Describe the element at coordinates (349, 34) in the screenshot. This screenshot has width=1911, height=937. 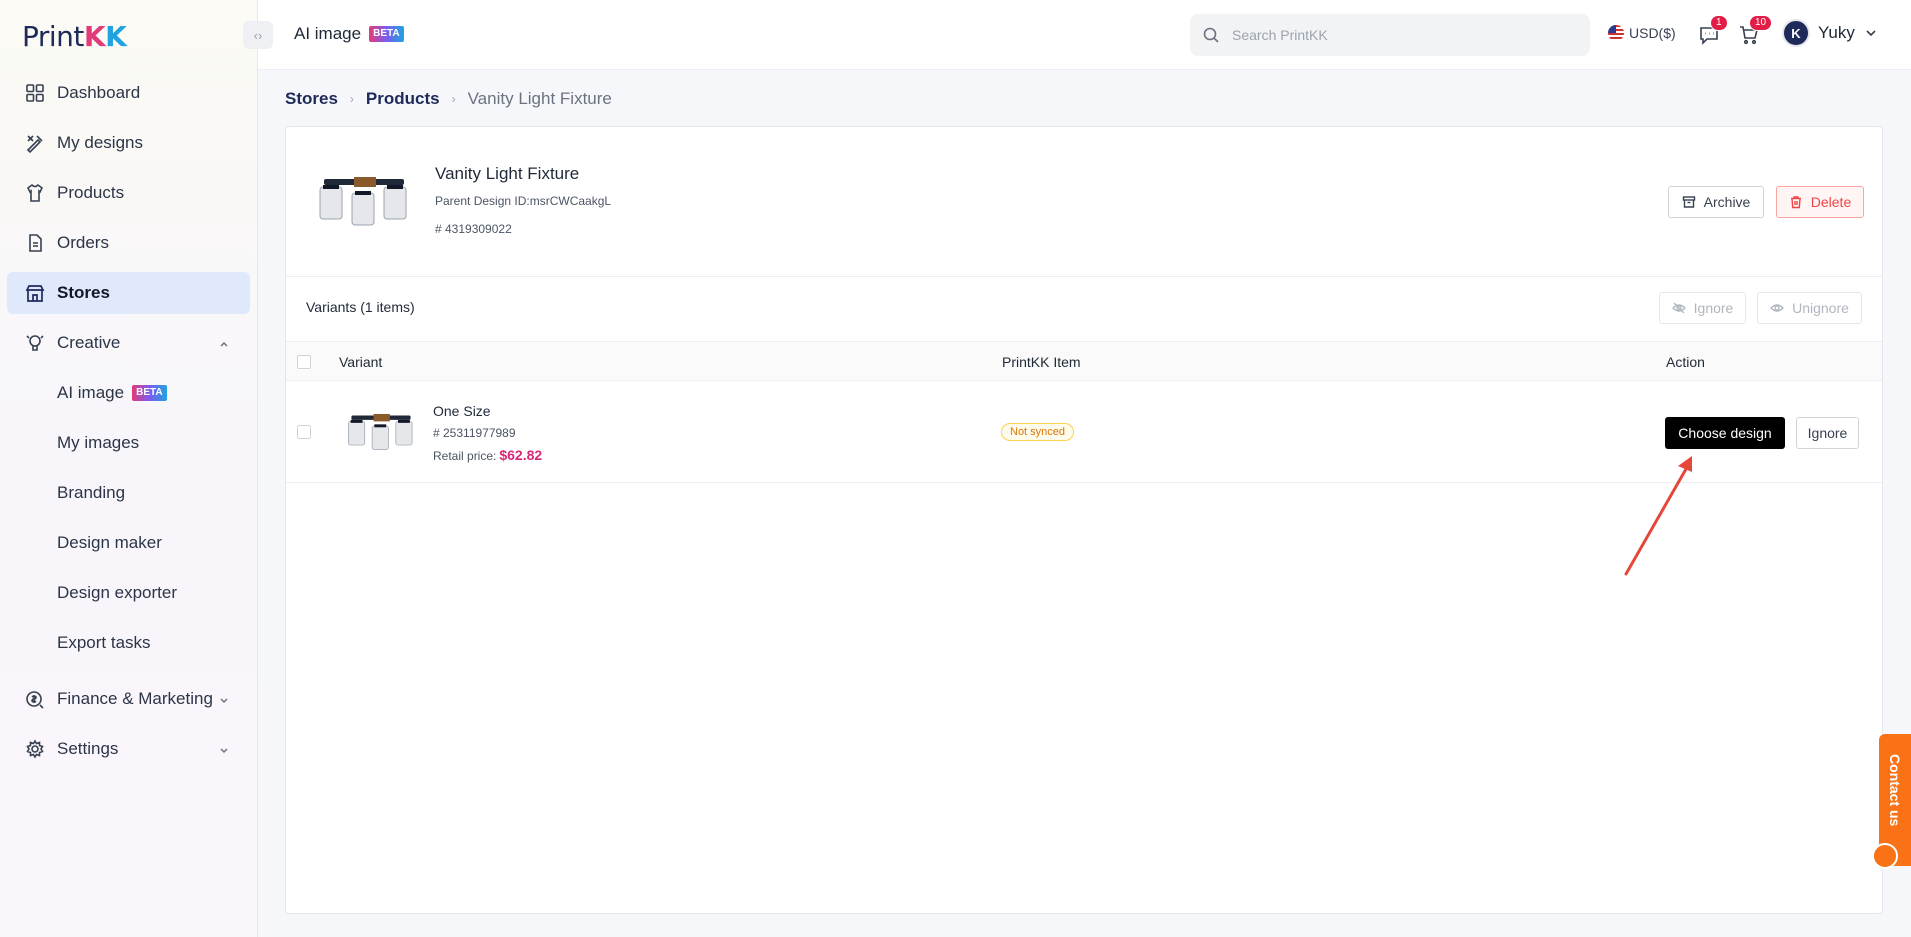
I see `page-title: AI image BETA` at that location.